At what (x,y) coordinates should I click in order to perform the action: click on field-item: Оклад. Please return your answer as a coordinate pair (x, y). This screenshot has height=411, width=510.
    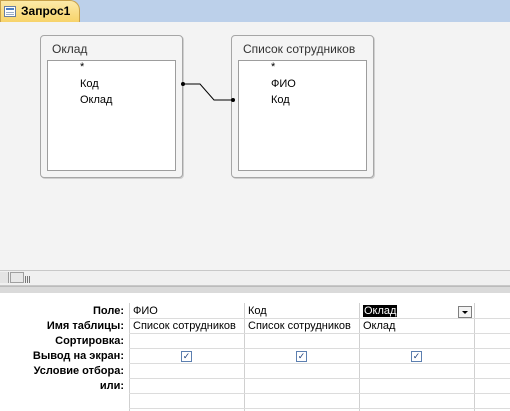
    Looking at the image, I should click on (96, 100).